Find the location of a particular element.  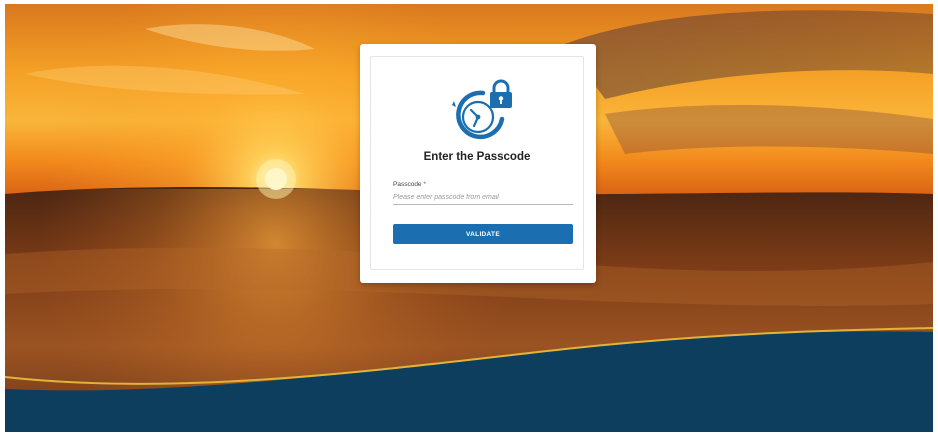

passcode-card: Enter the Passcode Passcode * VALIDATE is located at coordinates (478, 163).